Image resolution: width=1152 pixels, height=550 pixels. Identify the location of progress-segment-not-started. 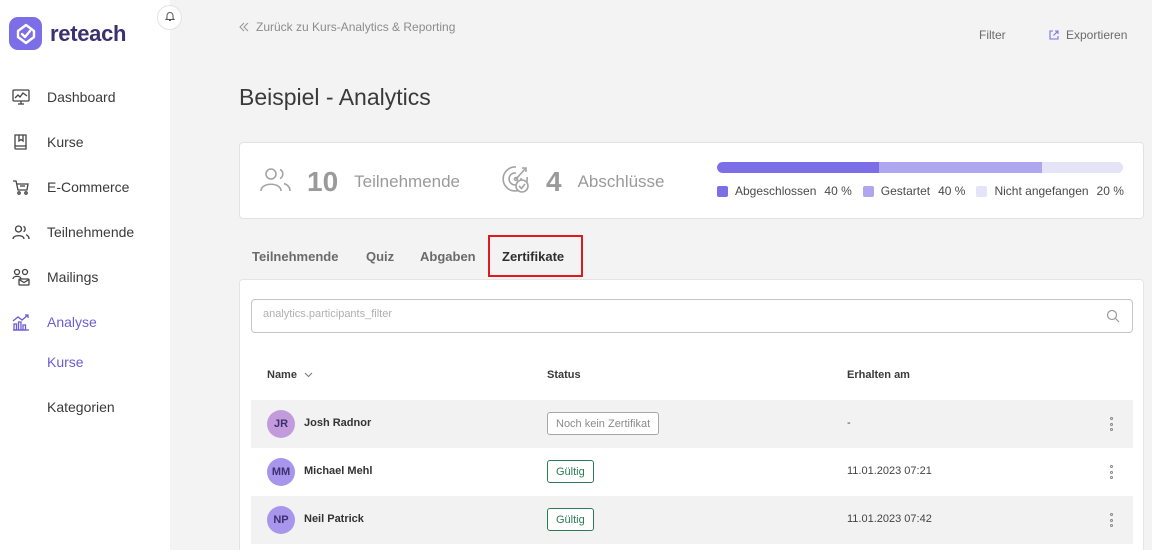
(1082, 167).